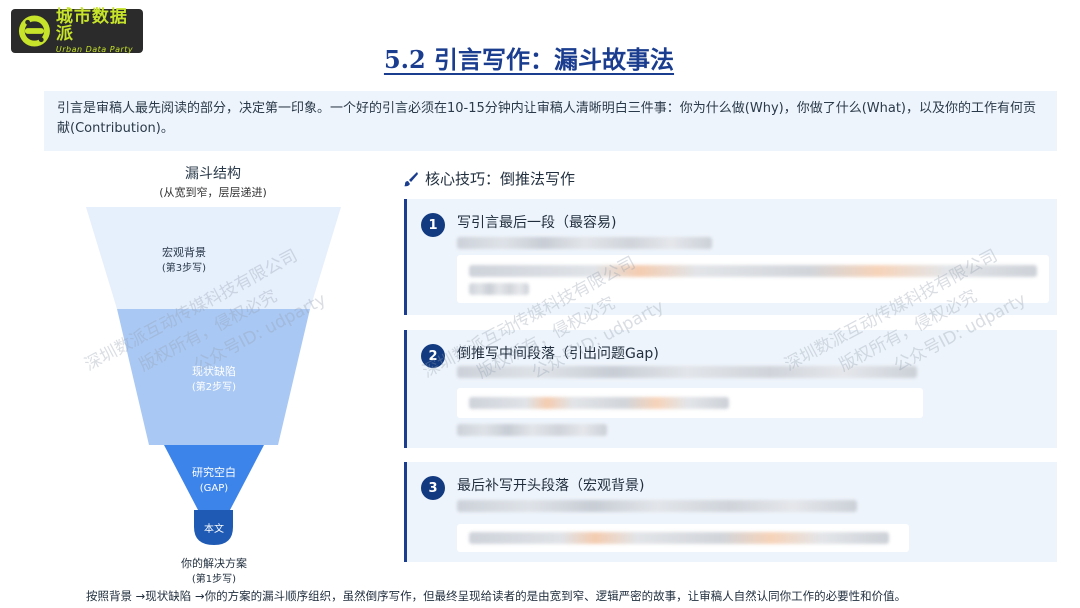  I want to click on funnel-title: 漏斗结构, so click(213, 174).